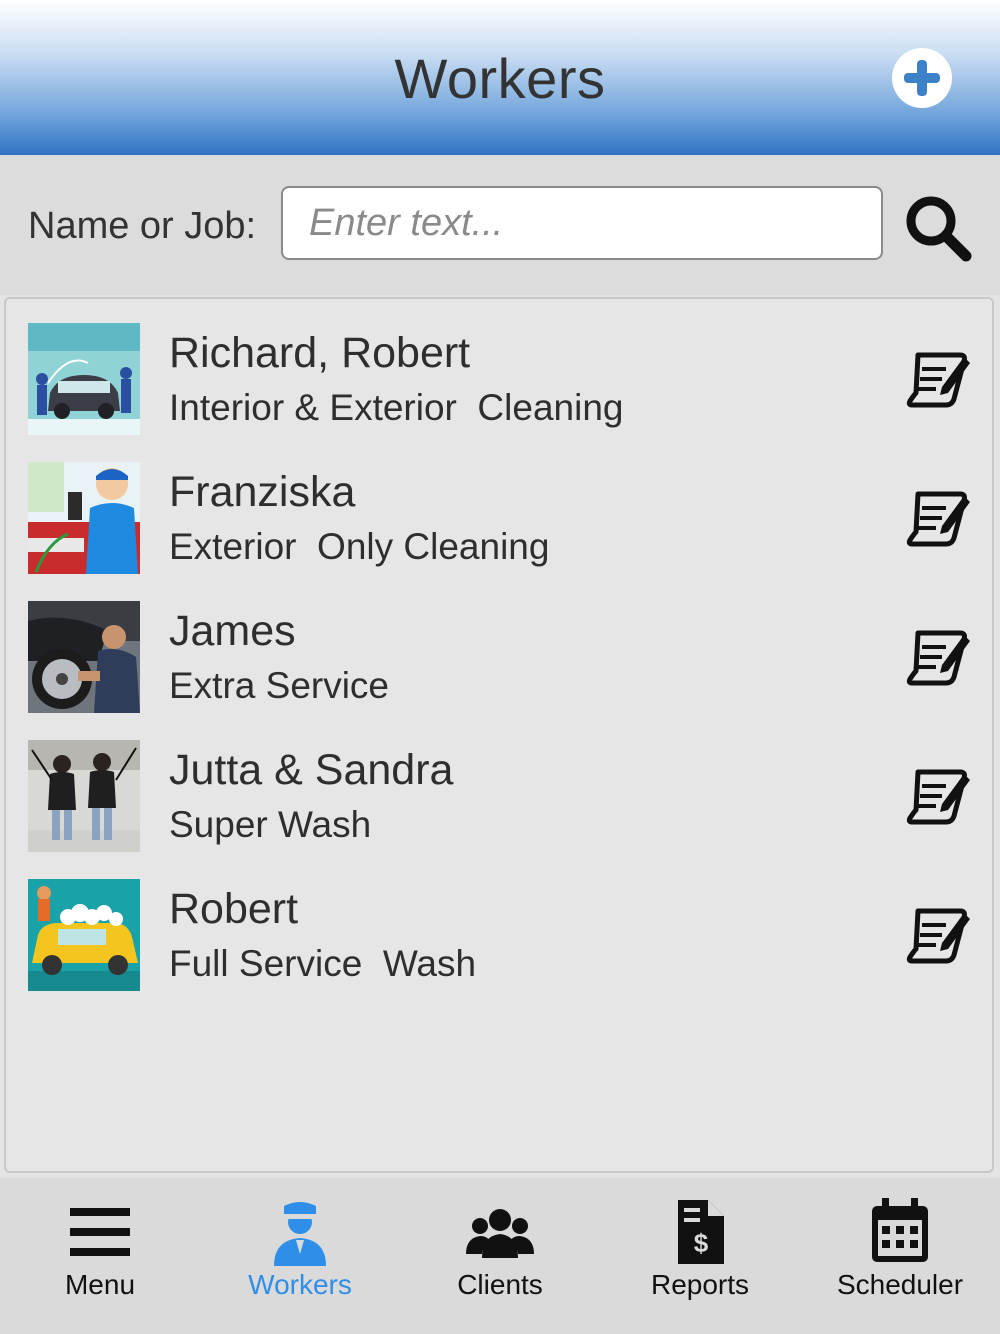 Image resolution: width=1000 pixels, height=1334 pixels. Describe the element at coordinates (900, 1284) in the screenshot. I see `tab-label: Scheduler` at that location.